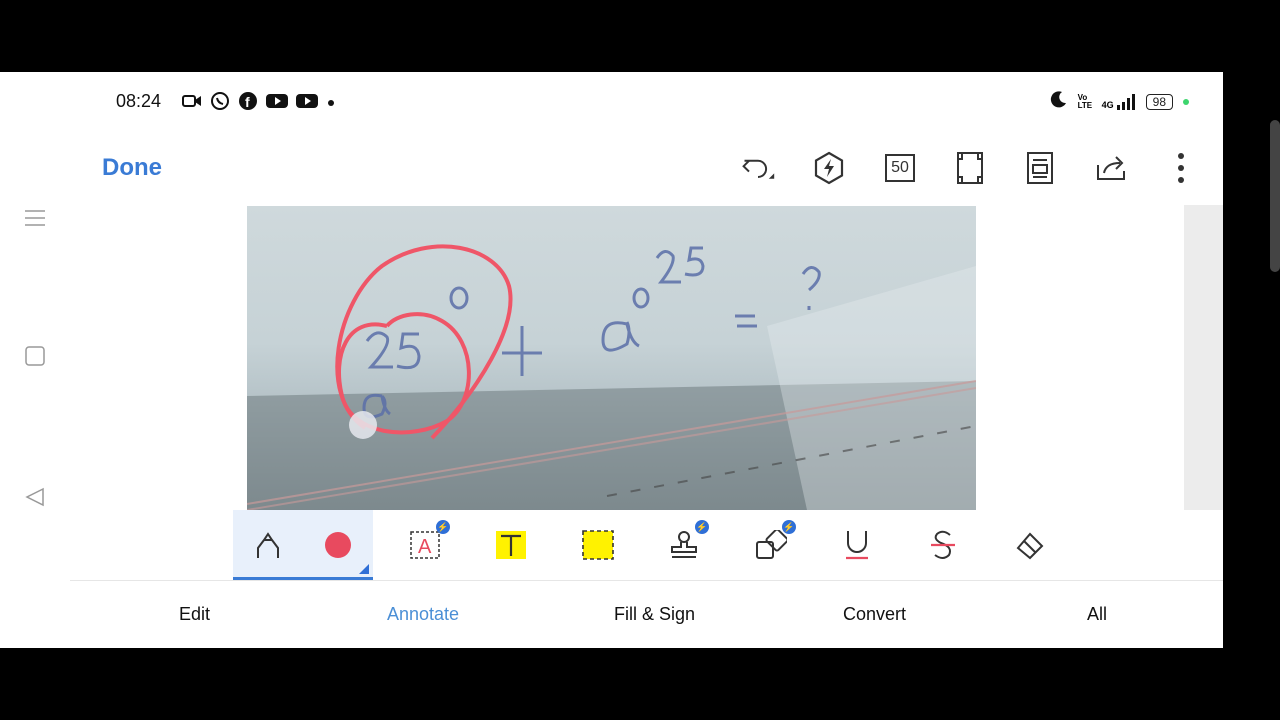 Image resolution: width=1280 pixels, height=720 pixels. Describe the element at coordinates (874, 614) in the screenshot. I see `tab-convert: Convert` at that location.